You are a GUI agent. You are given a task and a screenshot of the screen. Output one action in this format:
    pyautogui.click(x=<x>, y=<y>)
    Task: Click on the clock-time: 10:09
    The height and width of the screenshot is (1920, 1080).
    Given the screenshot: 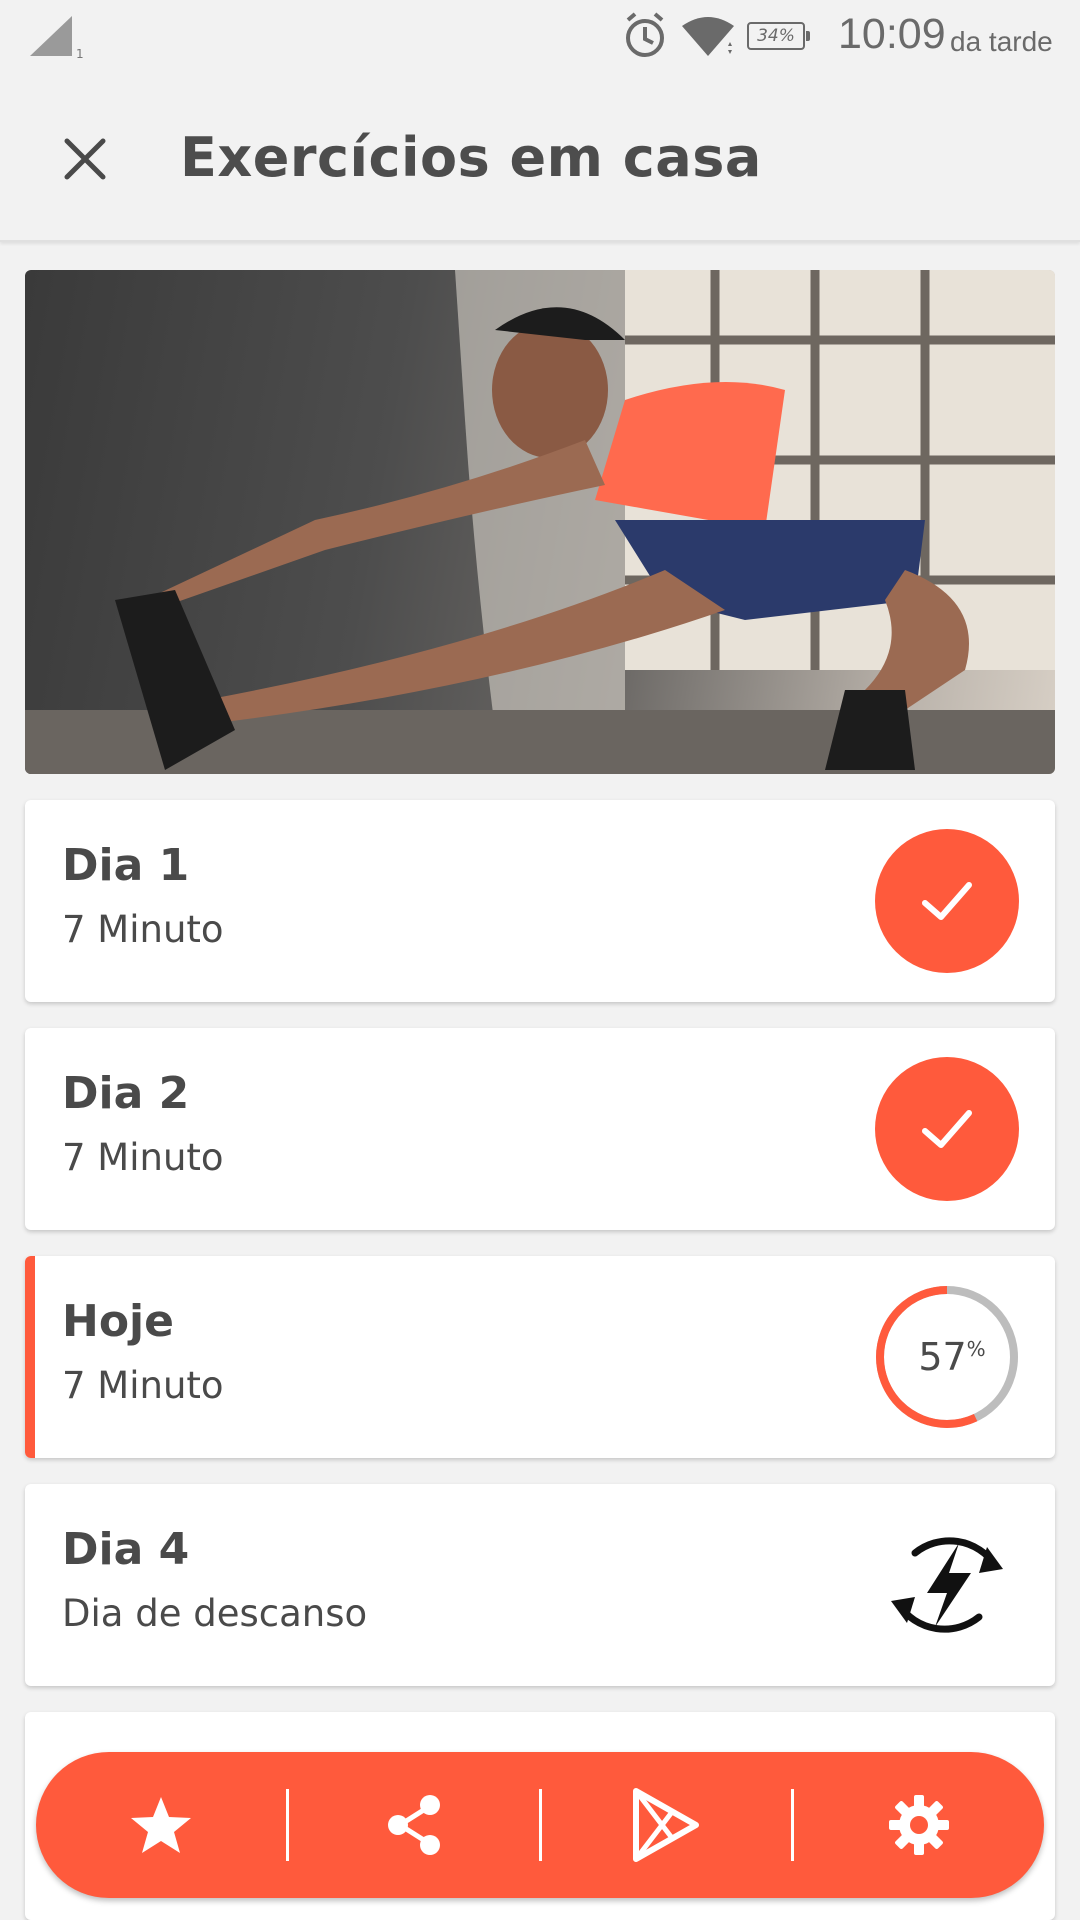 What is the action you would take?
    pyautogui.click(x=892, y=34)
    